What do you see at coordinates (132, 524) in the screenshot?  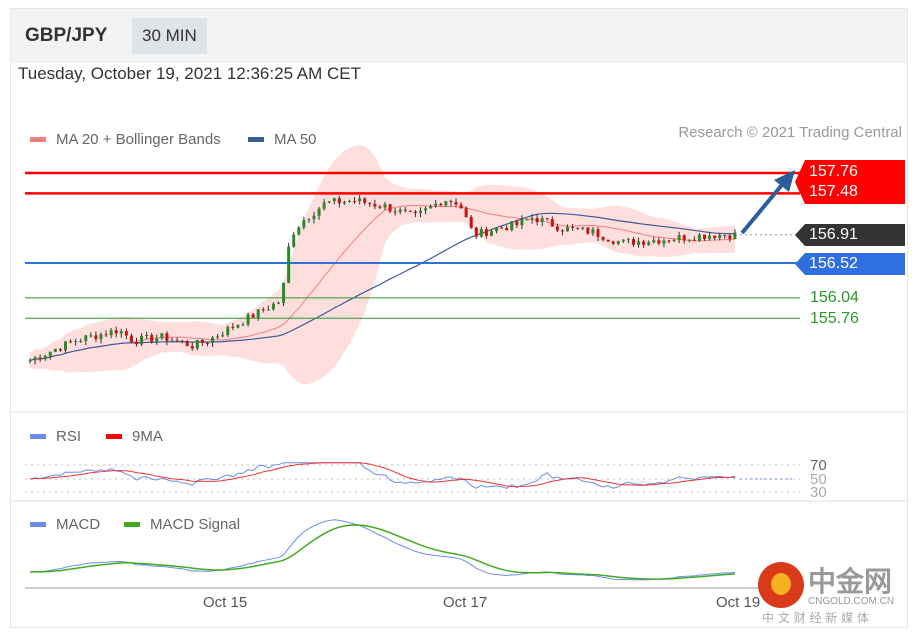 I see `signal-swatch` at bounding box center [132, 524].